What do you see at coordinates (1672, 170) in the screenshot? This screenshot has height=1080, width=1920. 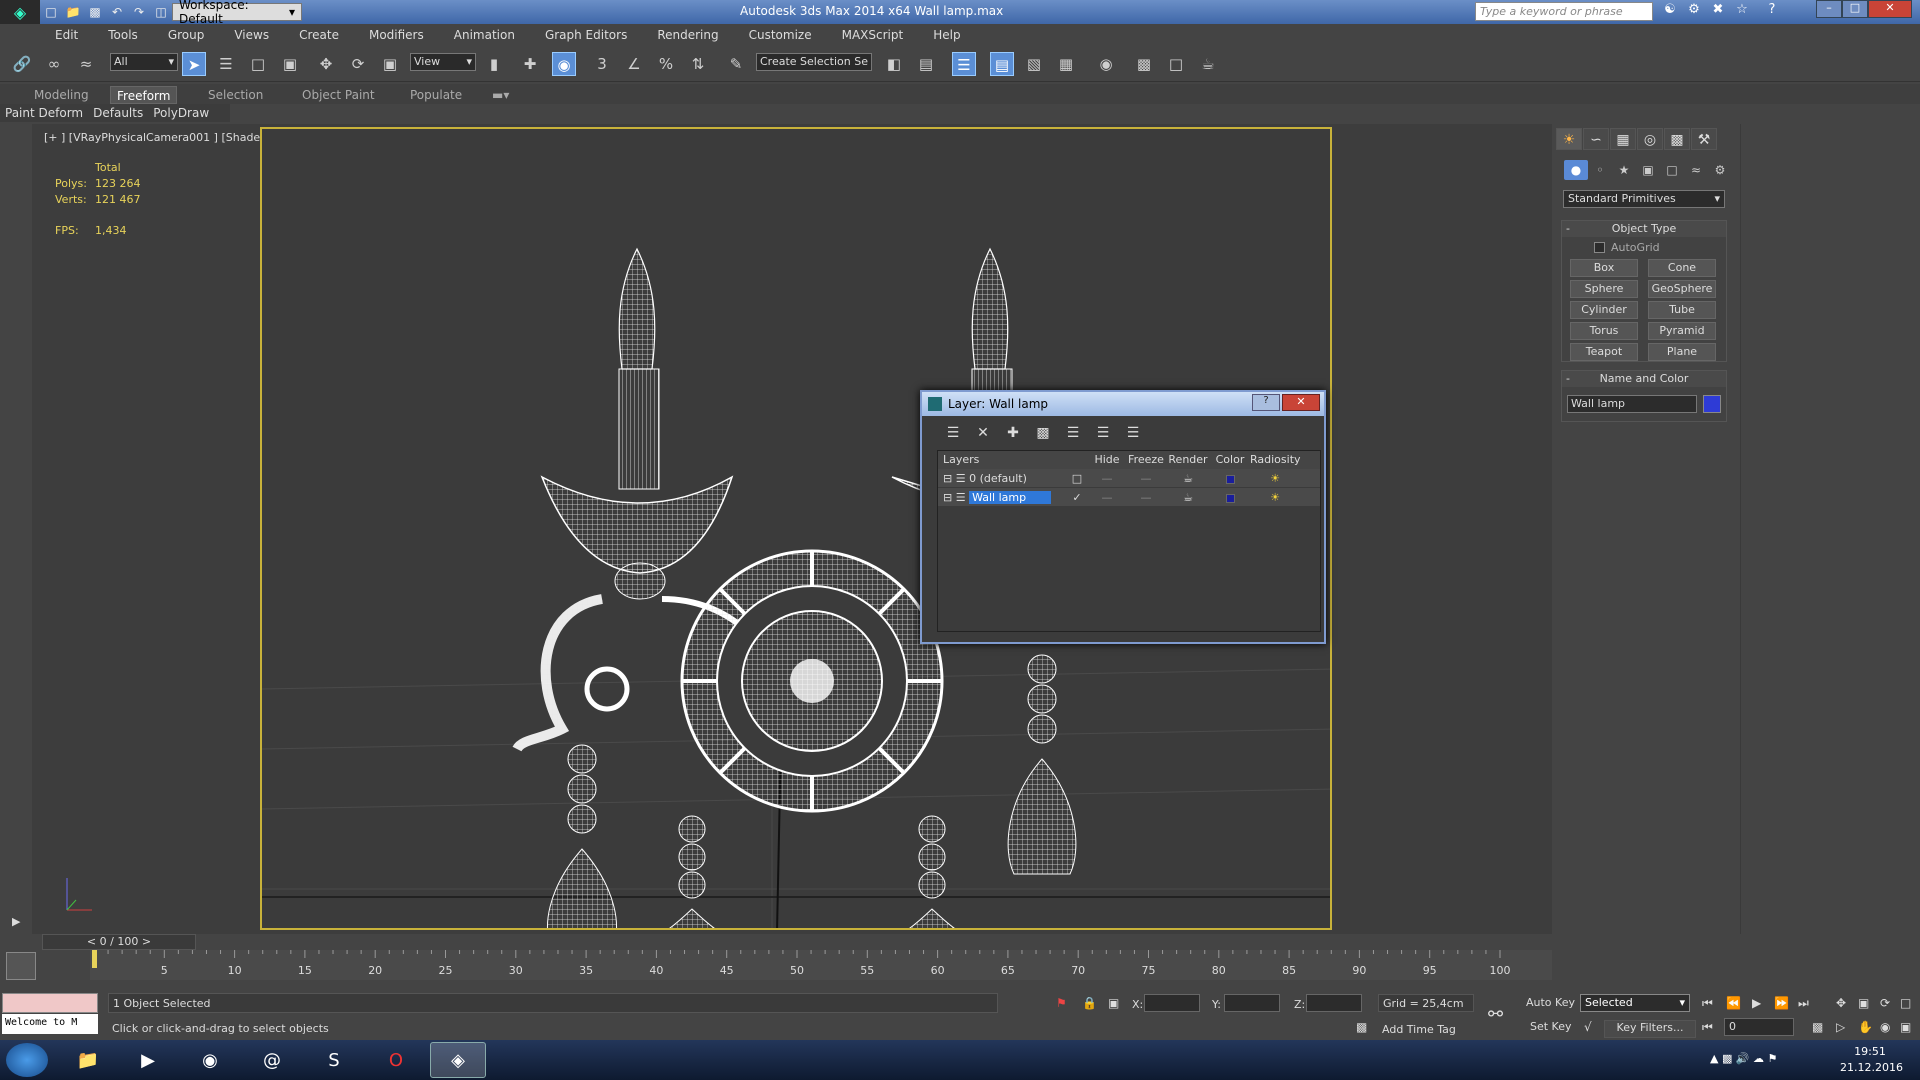 I see `helpers-icon: □` at bounding box center [1672, 170].